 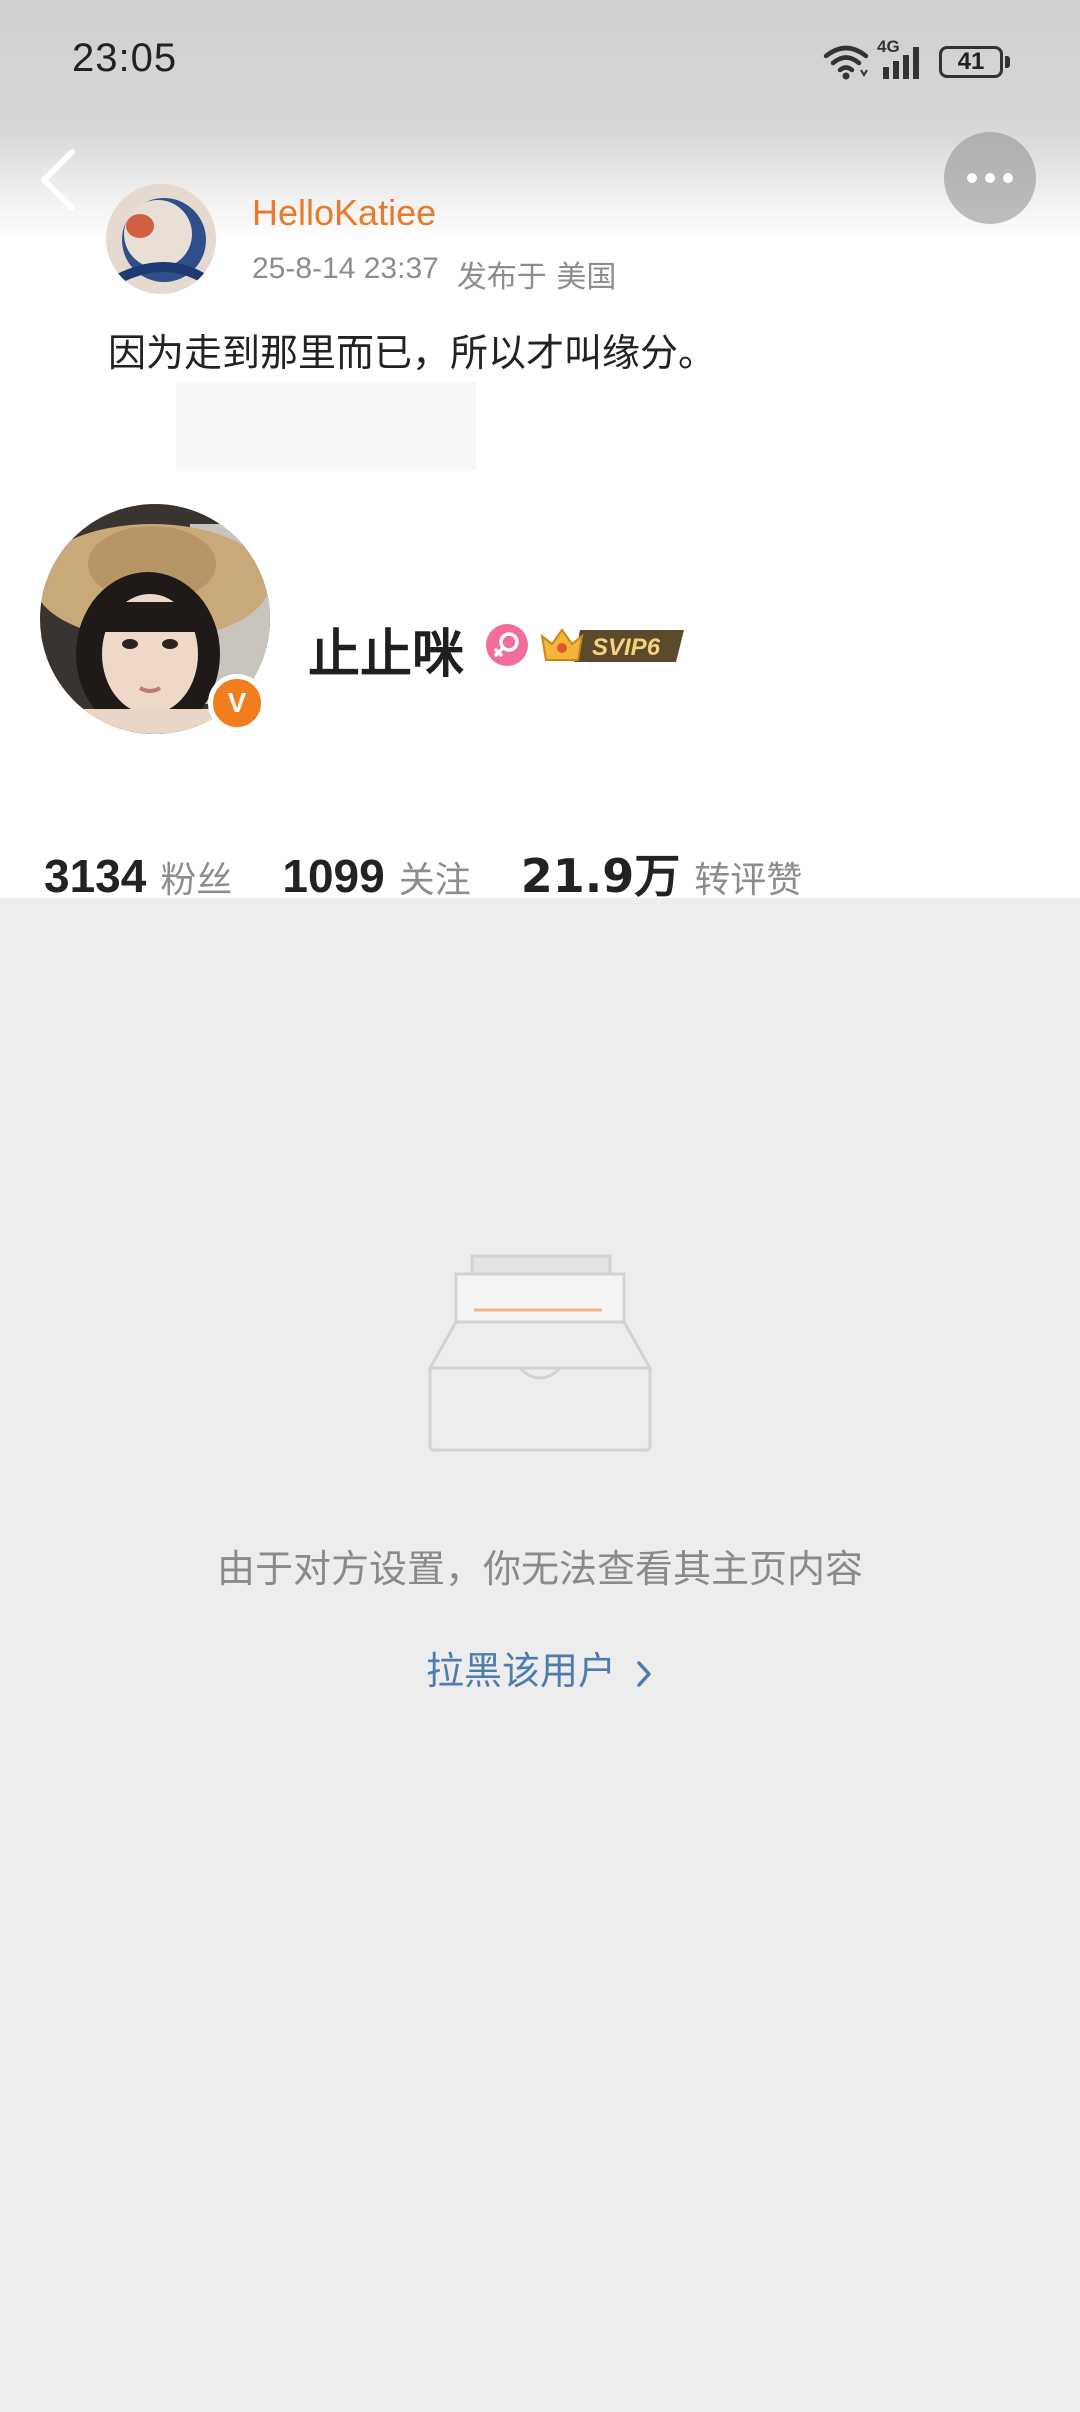 I want to click on post-image-placeholder, so click(x=326, y=426).